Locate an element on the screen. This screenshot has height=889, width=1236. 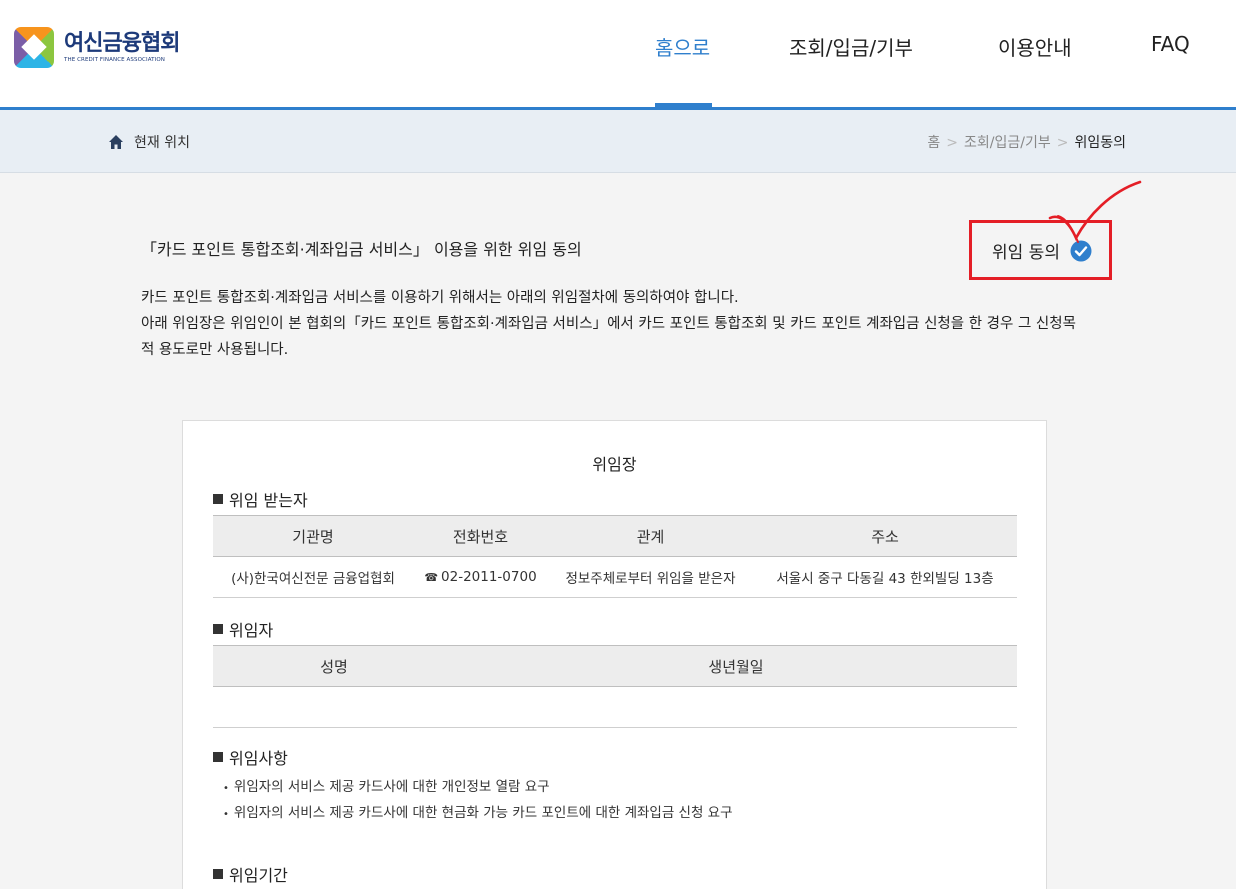
breadcrumb: 홈 > 조회/입금/기부 > 위임동의 is located at coordinates (1026, 142).